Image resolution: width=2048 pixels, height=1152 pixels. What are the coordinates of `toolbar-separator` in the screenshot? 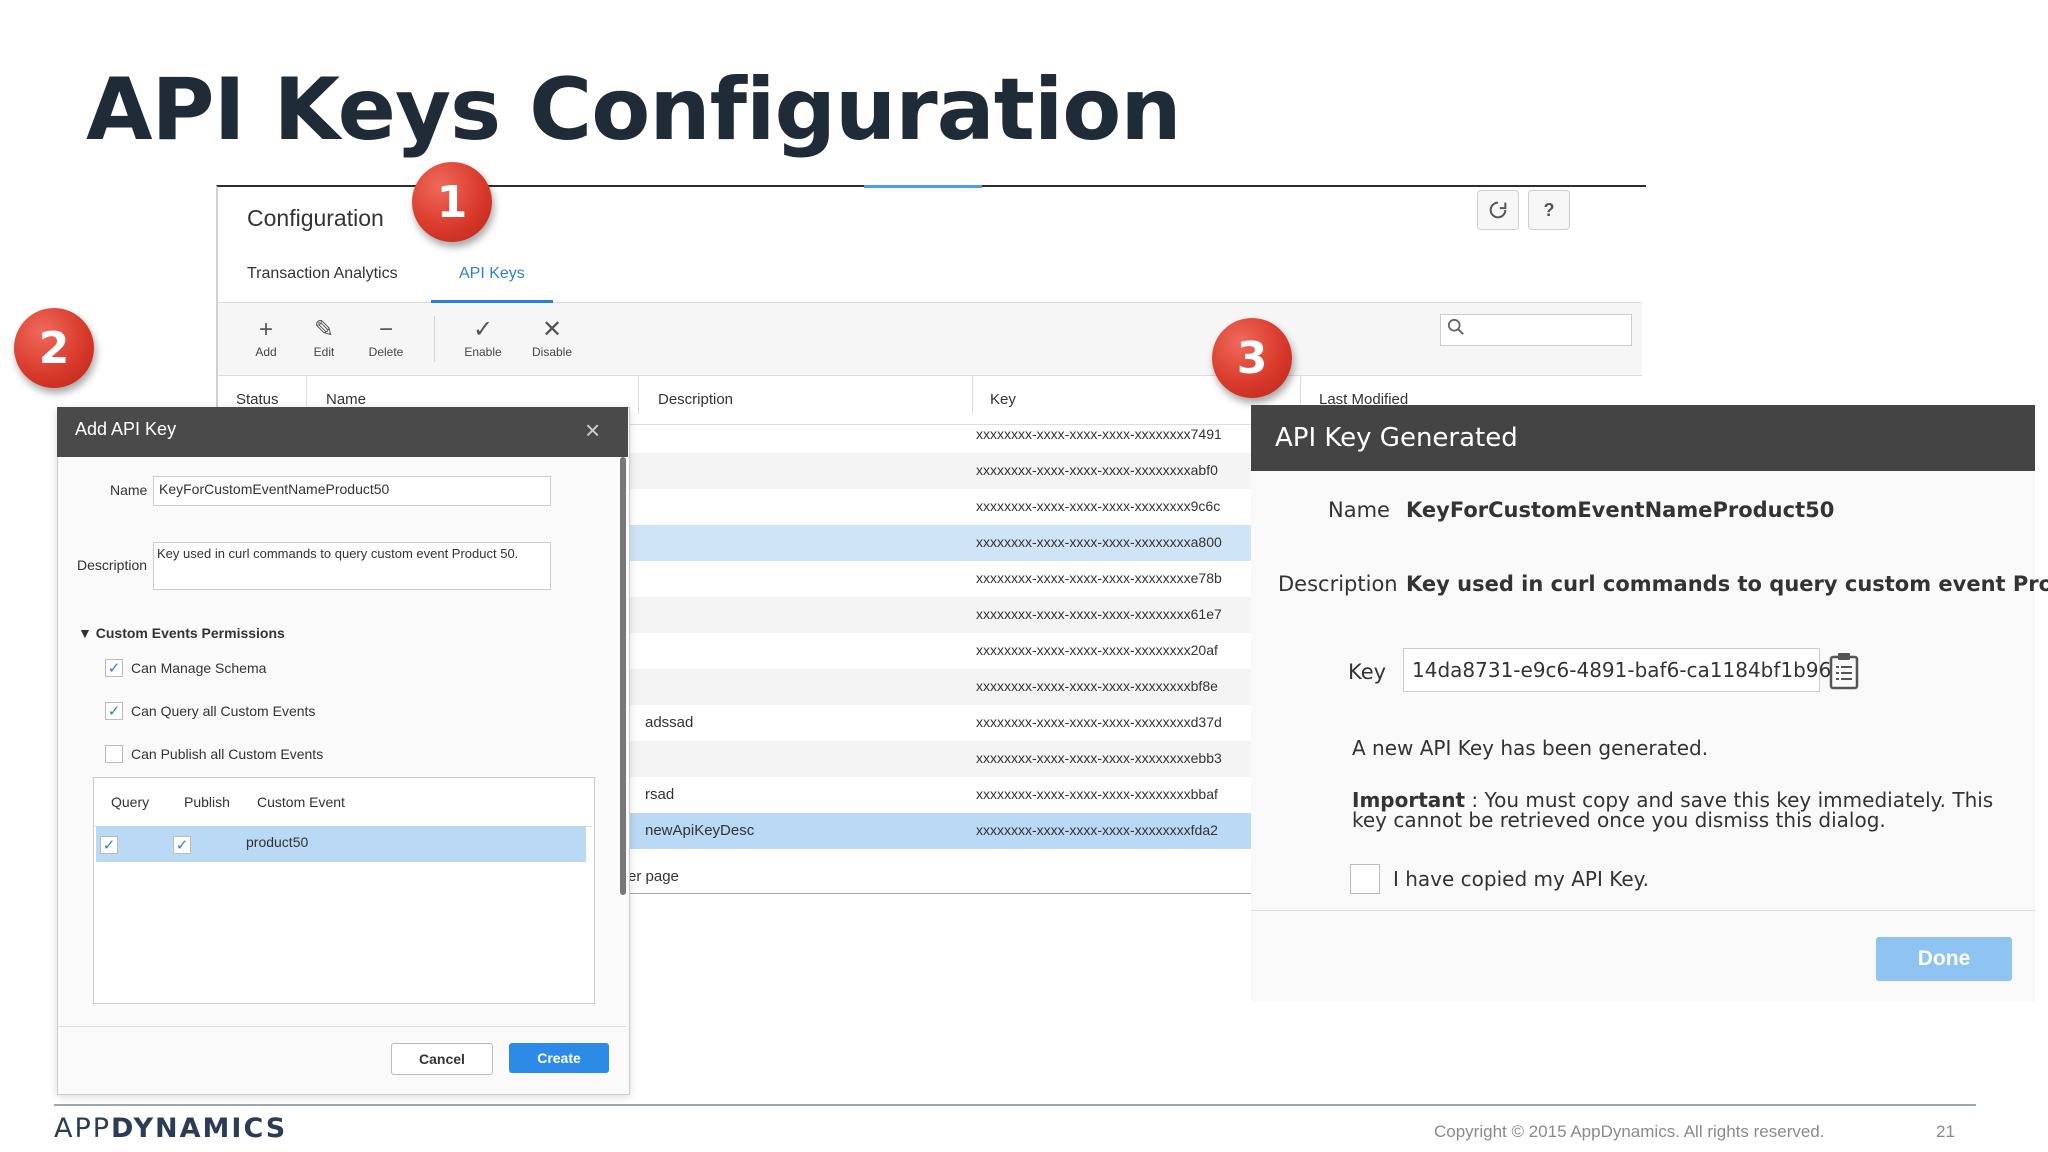 It's located at (434, 339).